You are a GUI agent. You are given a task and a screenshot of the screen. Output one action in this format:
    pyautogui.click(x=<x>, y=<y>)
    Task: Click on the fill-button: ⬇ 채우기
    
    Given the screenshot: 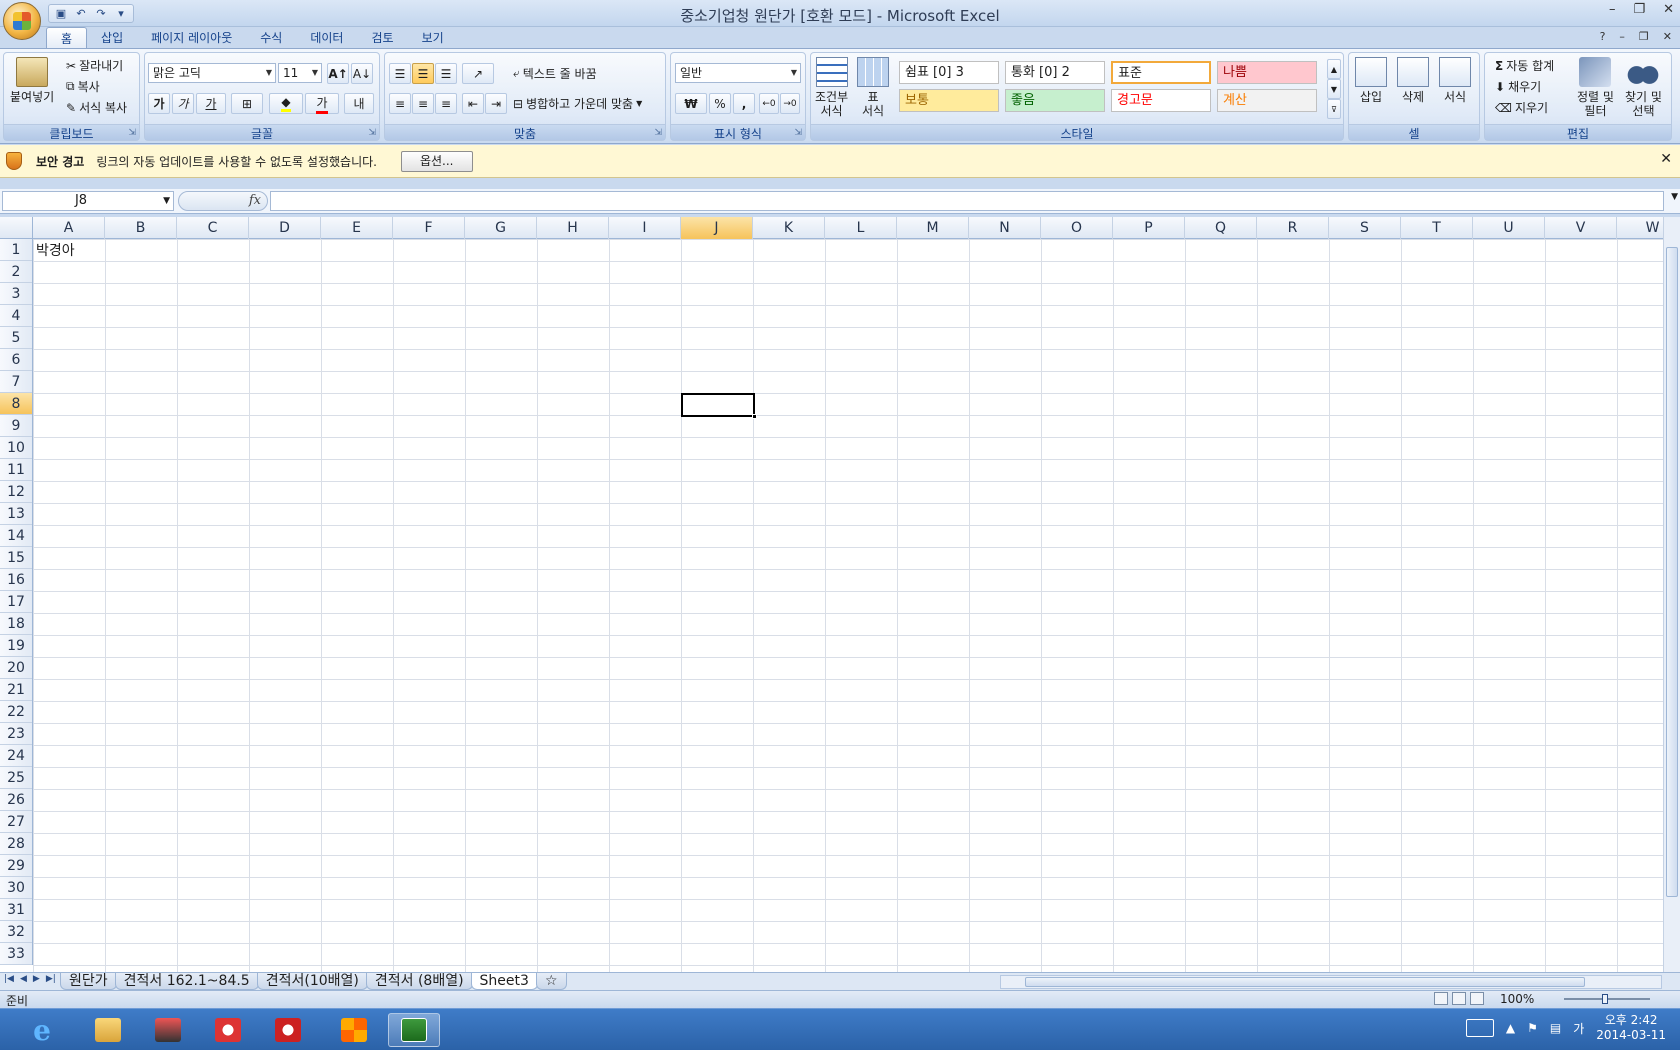 What is the action you would take?
    pyautogui.click(x=1518, y=86)
    